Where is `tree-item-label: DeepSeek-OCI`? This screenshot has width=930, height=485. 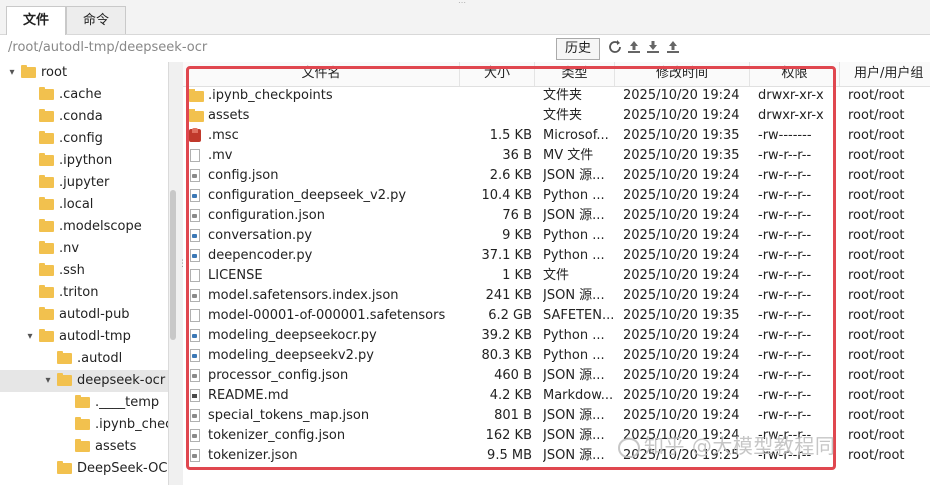 tree-item-label: DeepSeek-OCI is located at coordinates (122, 468).